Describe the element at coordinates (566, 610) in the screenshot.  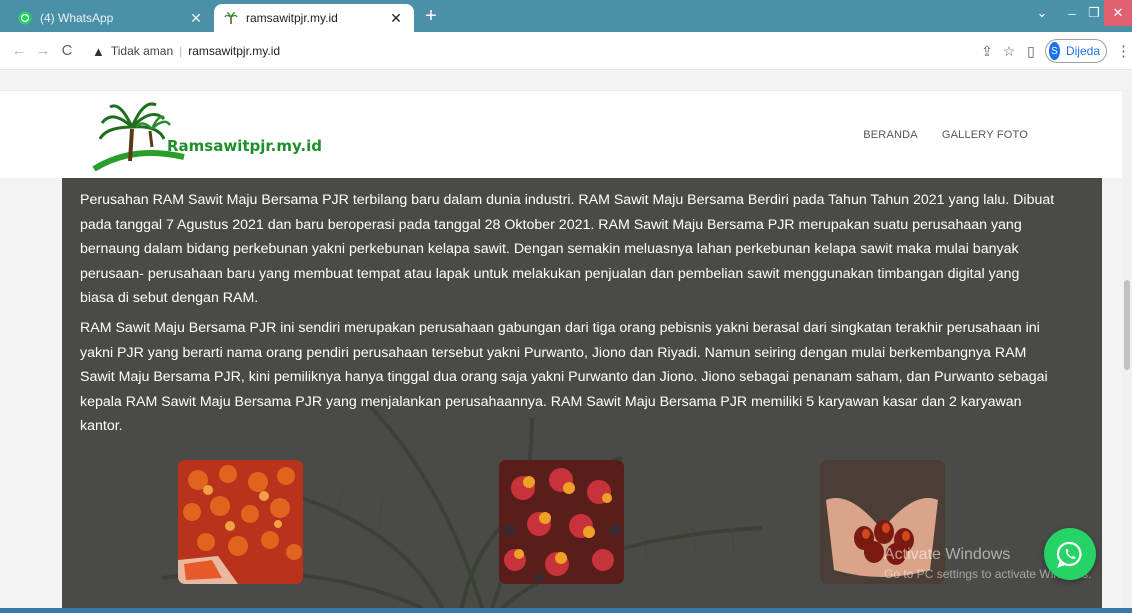
I see `taskbar` at that location.